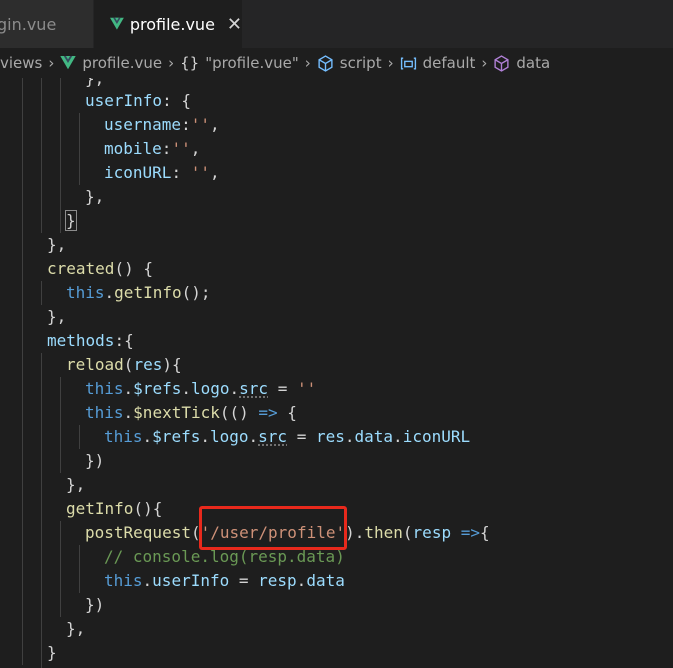 The width and height of the screenshot is (673, 668). What do you see at coordinates (111, 63) in the screenshot?
I see `breadcrumb-file: profile.vue` at bounding box center [111, 63].